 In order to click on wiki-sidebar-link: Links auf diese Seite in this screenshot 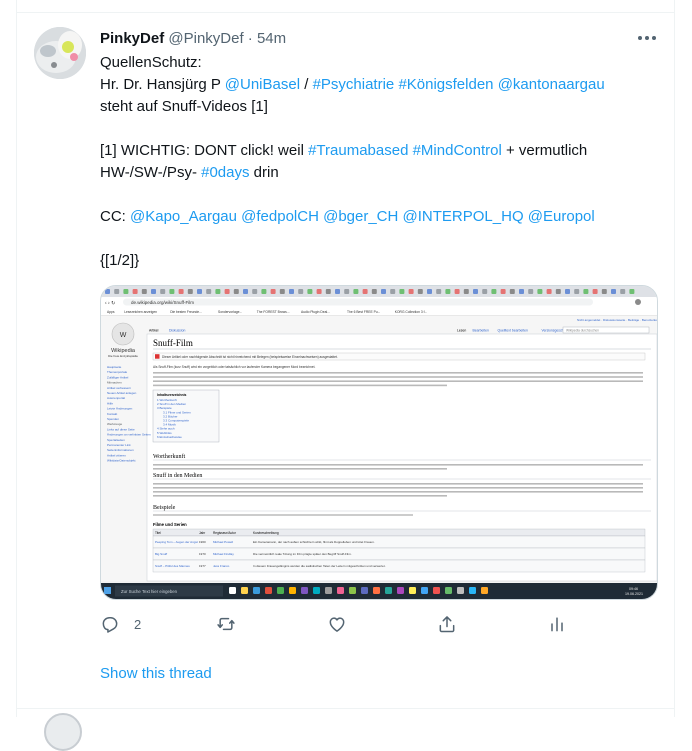, I will do `click(121, 429)`.